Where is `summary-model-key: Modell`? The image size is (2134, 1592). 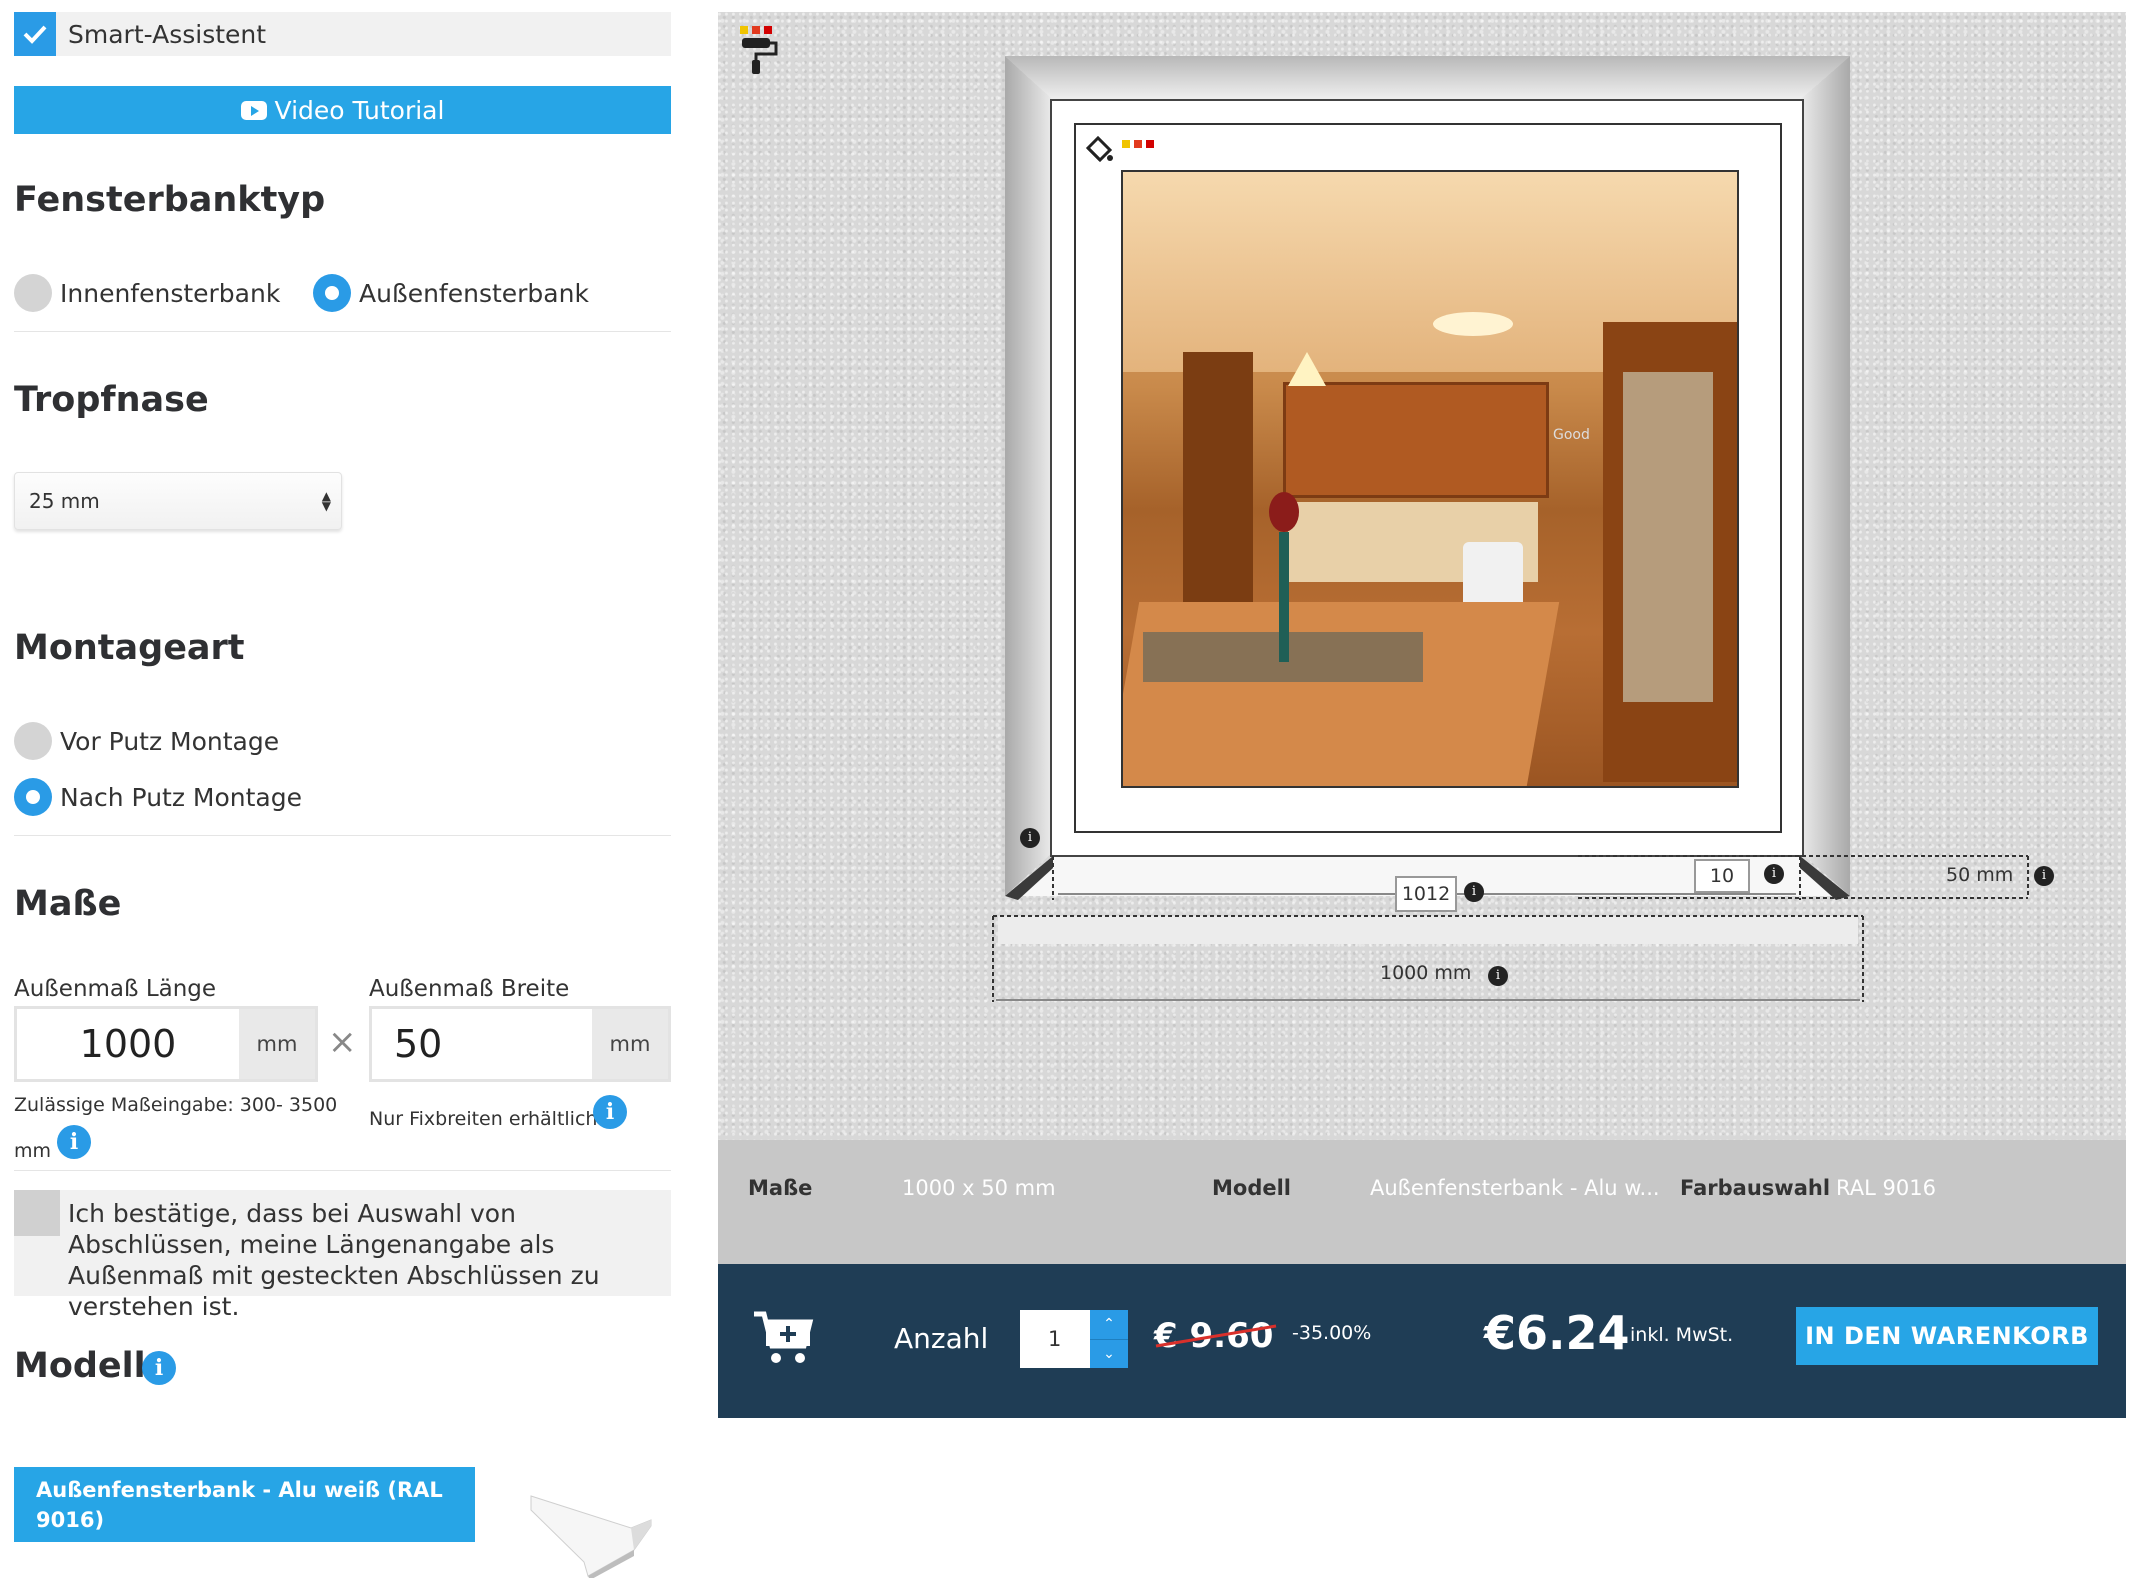 summary-model-key: Modell is located at coordinates (1251, 1188).